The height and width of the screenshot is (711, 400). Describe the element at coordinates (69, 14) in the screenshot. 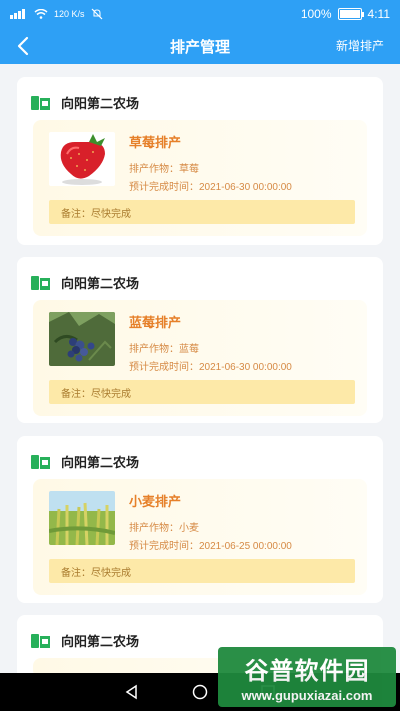

I see `network-speed: 120 K/s` at that location.